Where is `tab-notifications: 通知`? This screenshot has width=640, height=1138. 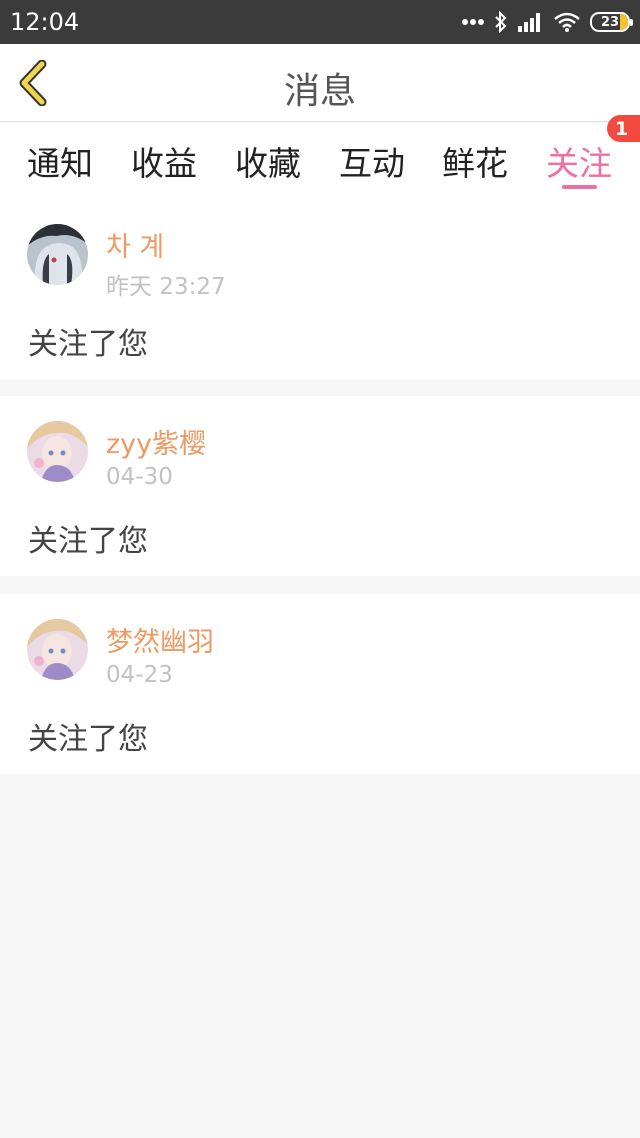
tab-notifications: 通知 is located at coordinates (60, 161).